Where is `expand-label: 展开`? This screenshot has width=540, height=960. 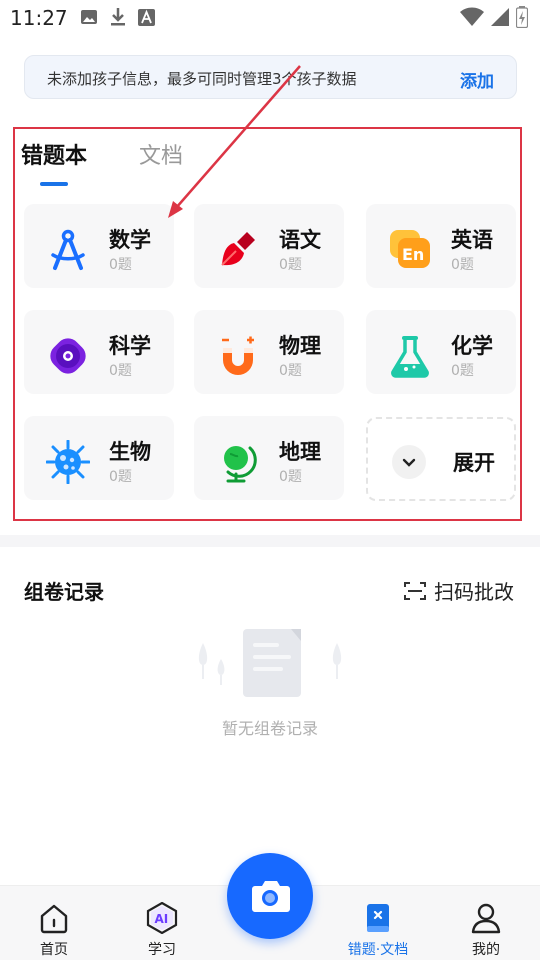 expand-label: 展开 is located at coordinates (474, 463).